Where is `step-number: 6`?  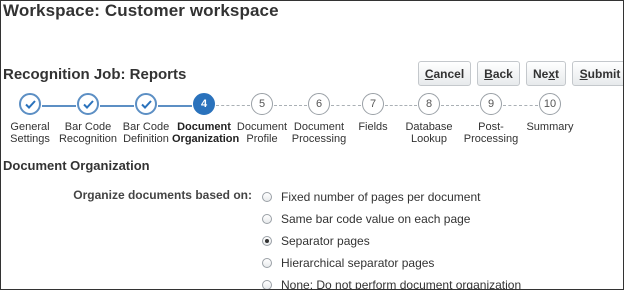
step-number: 6 is located at coordinates (319, 104).